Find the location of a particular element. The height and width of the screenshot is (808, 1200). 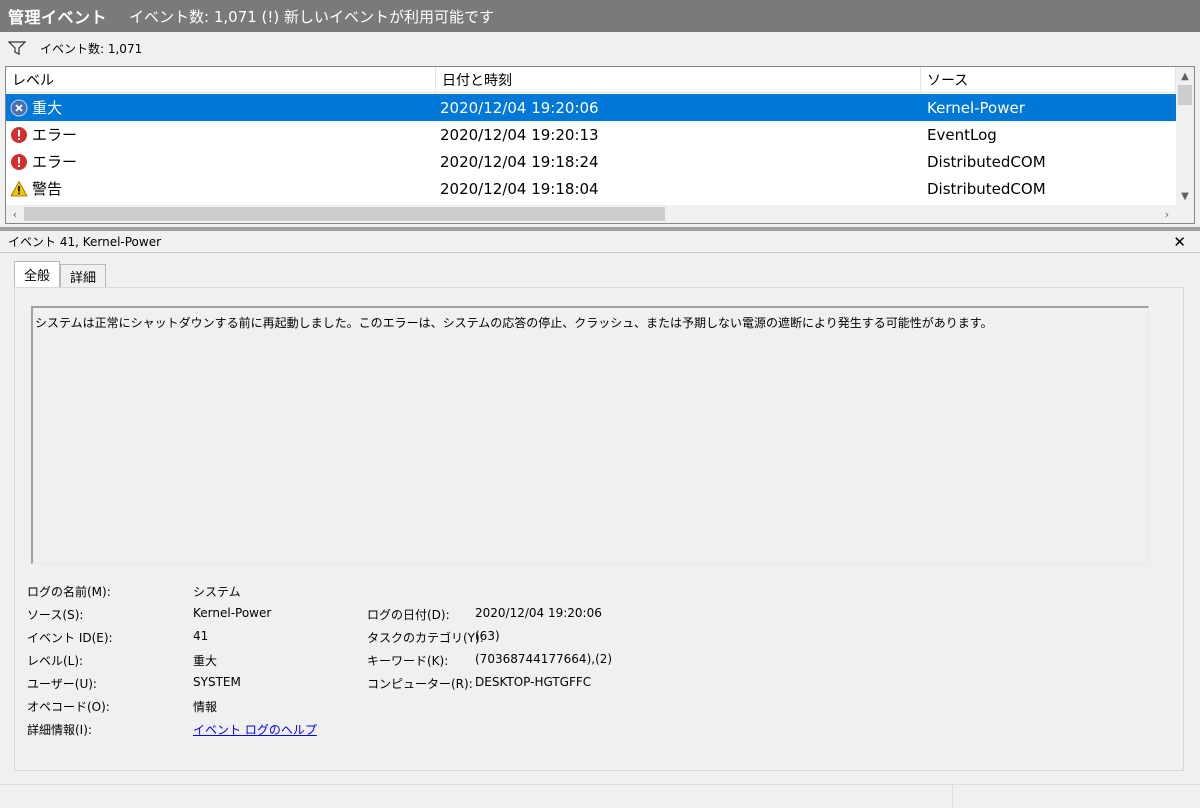

keywords-label: キーワード(K): is located at coordinates (408, 661).